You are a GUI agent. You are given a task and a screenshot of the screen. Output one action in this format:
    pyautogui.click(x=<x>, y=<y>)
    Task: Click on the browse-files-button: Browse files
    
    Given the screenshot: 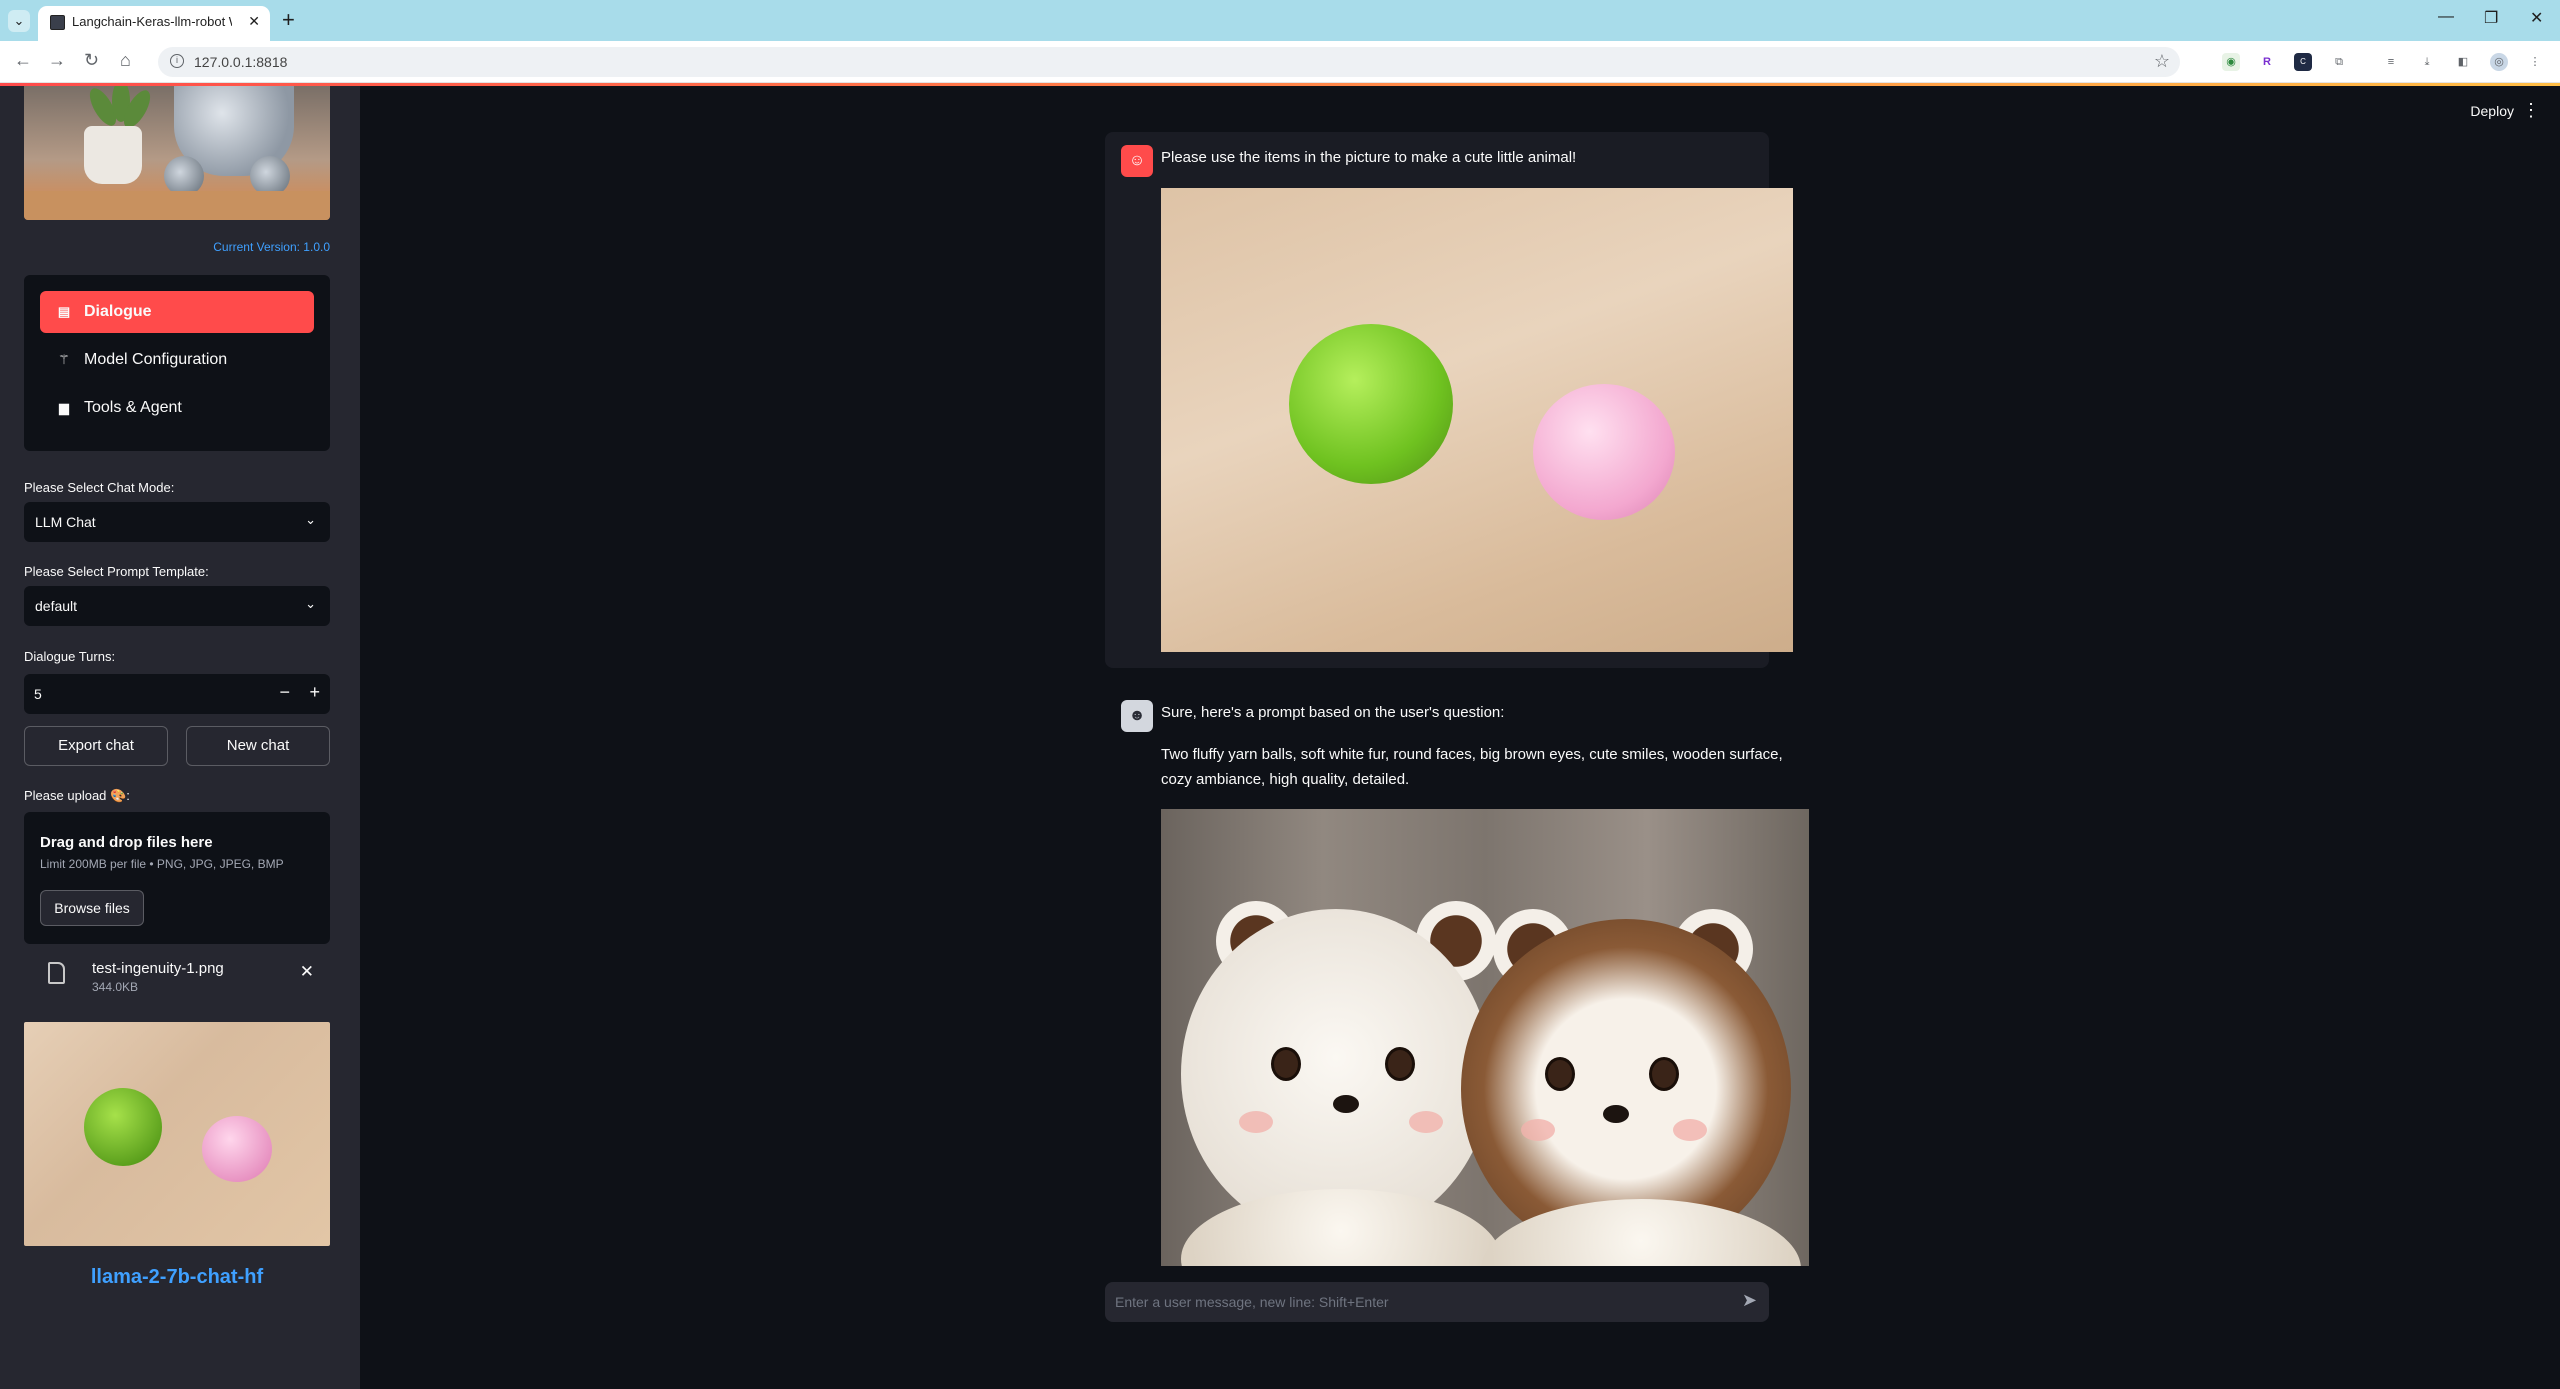 What is the action you would take?
    pyautogui.click(x=92, y=908)
    